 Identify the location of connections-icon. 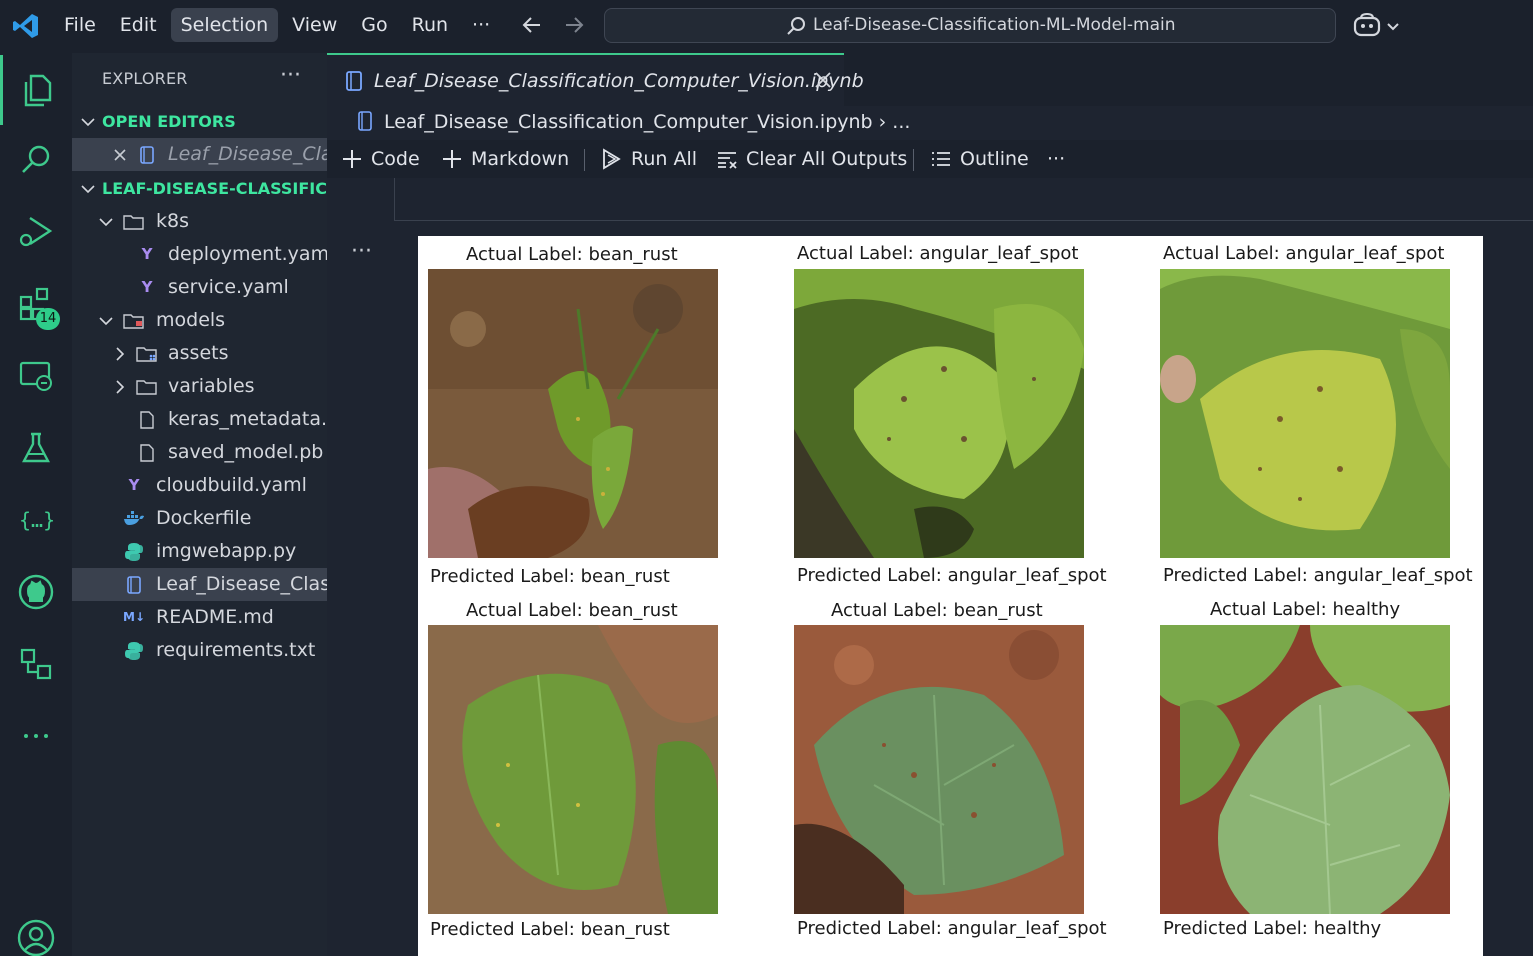
(36, 664).